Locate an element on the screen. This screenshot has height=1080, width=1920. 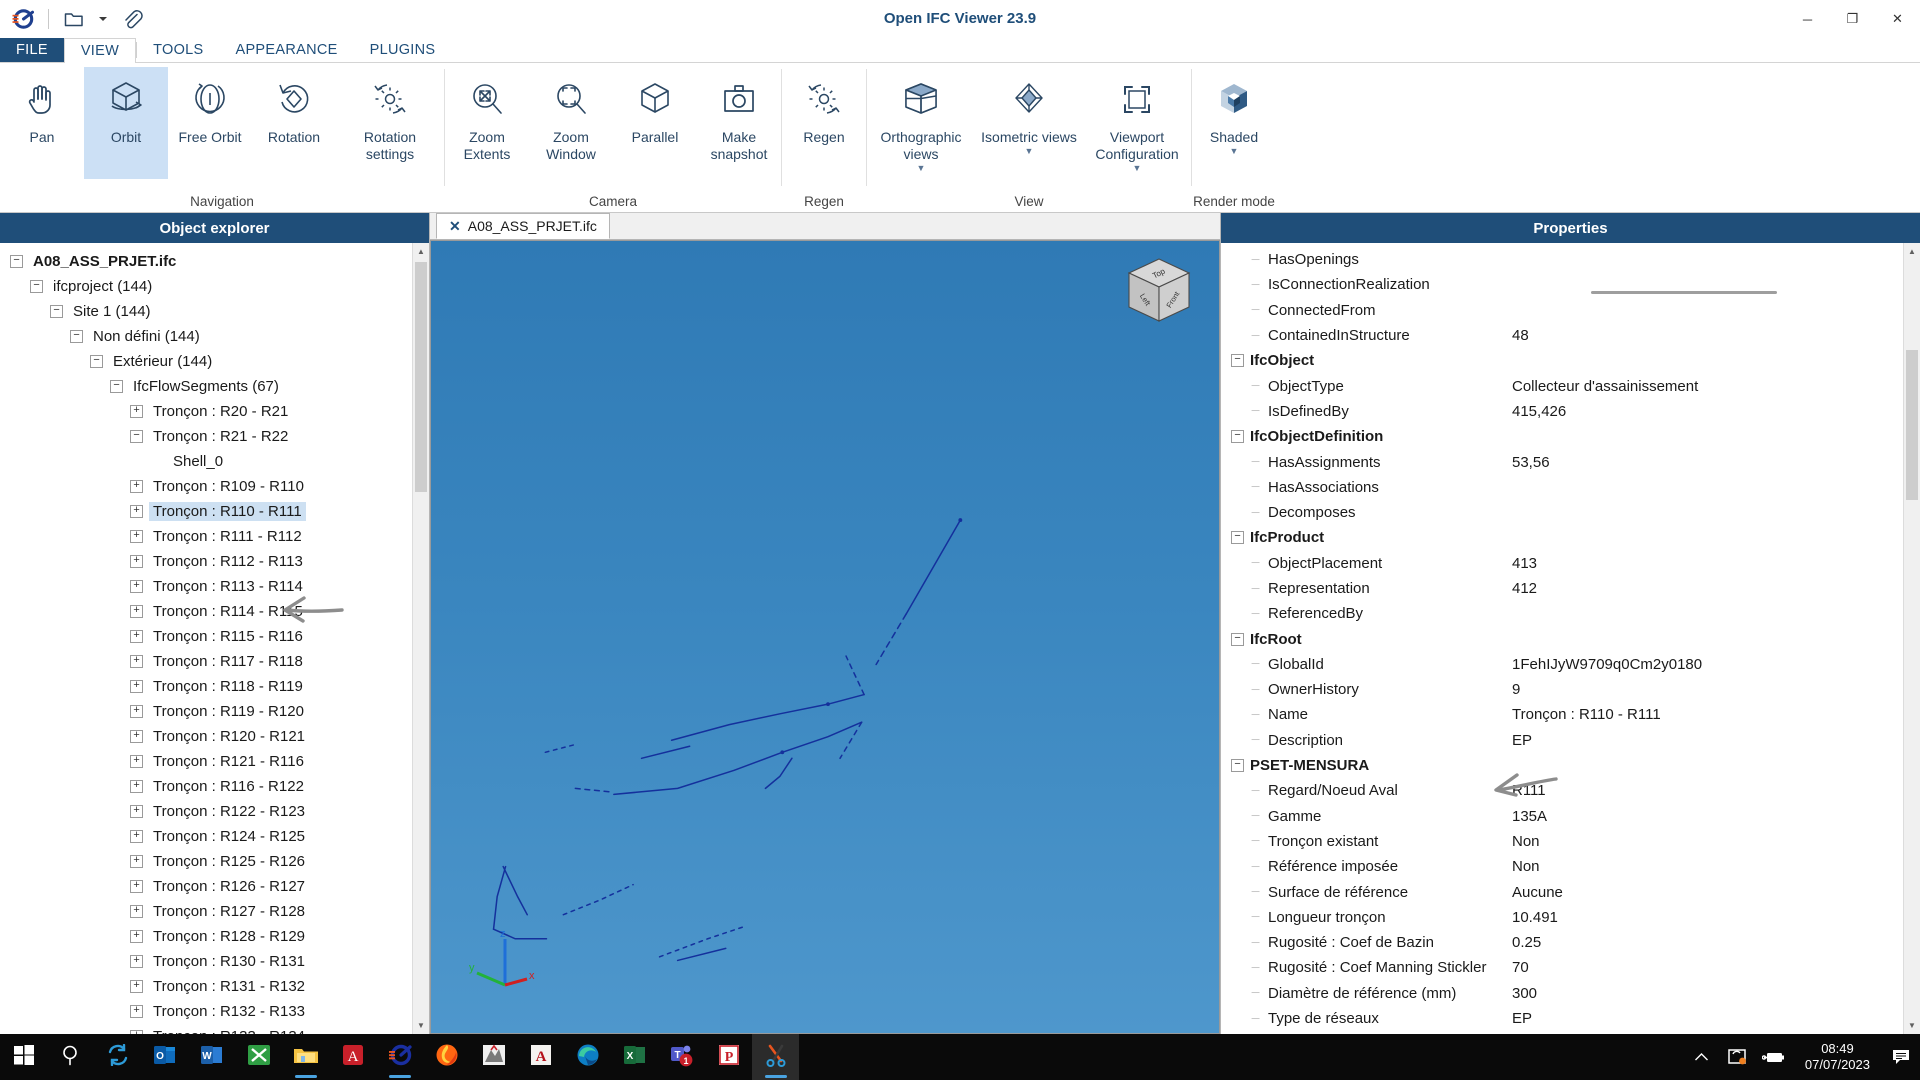
property-row: ─ Rugosité : Coef Manning Stickler 70 is located at coordinates (1562, 967).